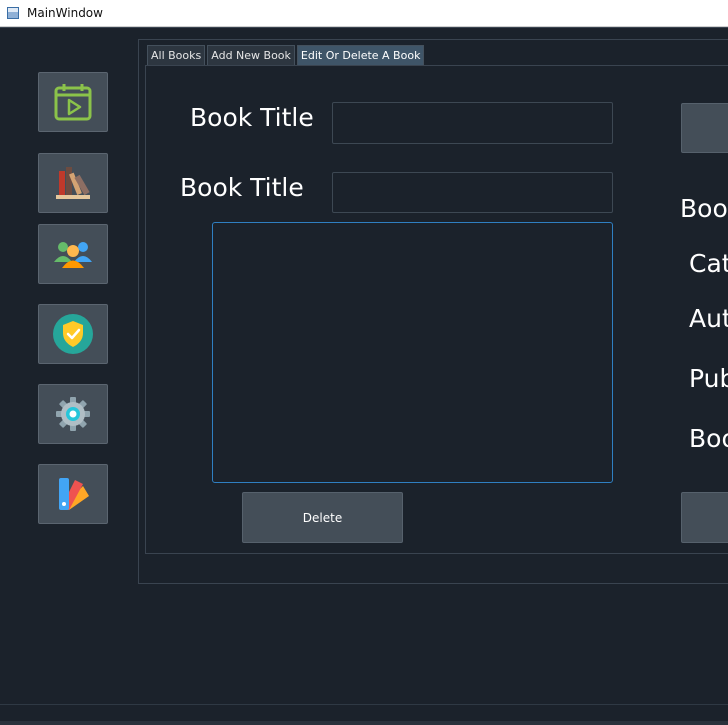 The image size is (728, 725). I want to click on sidebar-item-books, so click(73, 183).